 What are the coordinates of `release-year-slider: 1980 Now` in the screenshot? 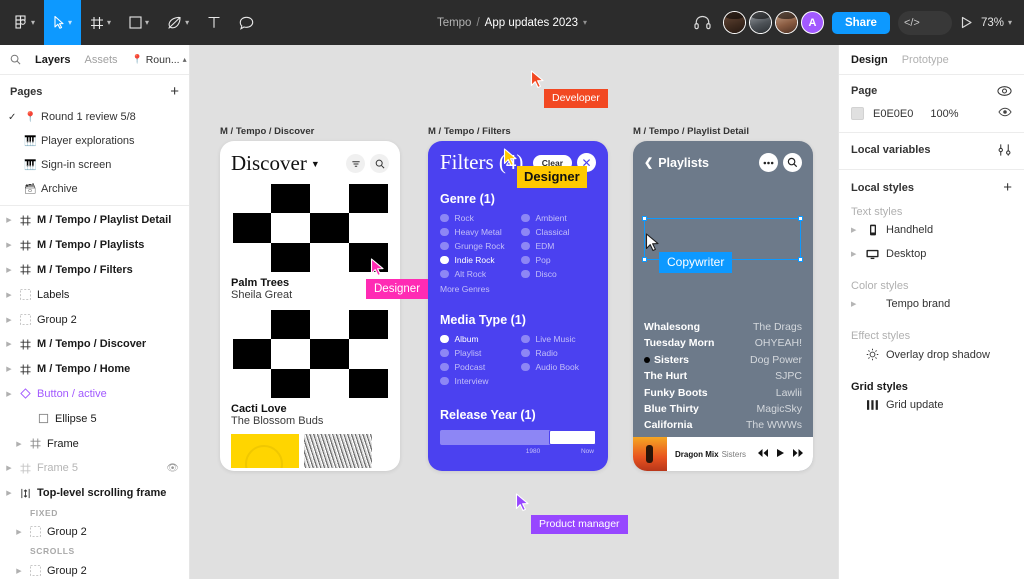 It's located at (518, 442).